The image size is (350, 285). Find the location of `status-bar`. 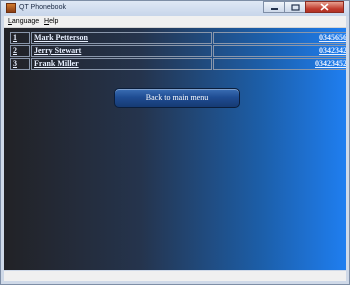

status-bar is located at coordinates (175, 276).